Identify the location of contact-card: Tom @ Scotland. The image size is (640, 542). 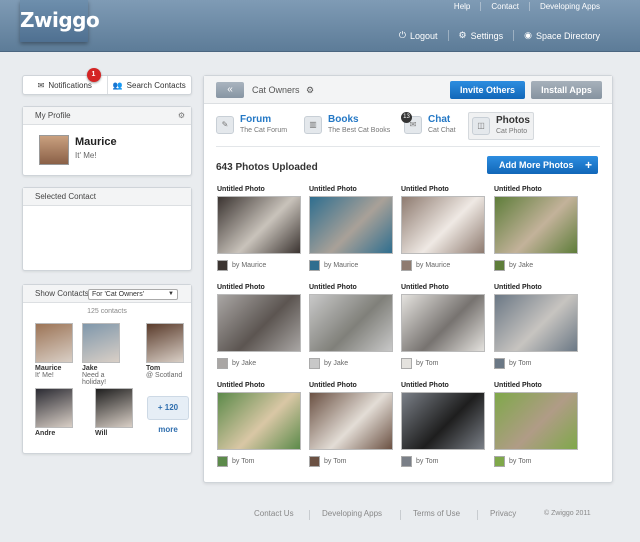
(167, 351).